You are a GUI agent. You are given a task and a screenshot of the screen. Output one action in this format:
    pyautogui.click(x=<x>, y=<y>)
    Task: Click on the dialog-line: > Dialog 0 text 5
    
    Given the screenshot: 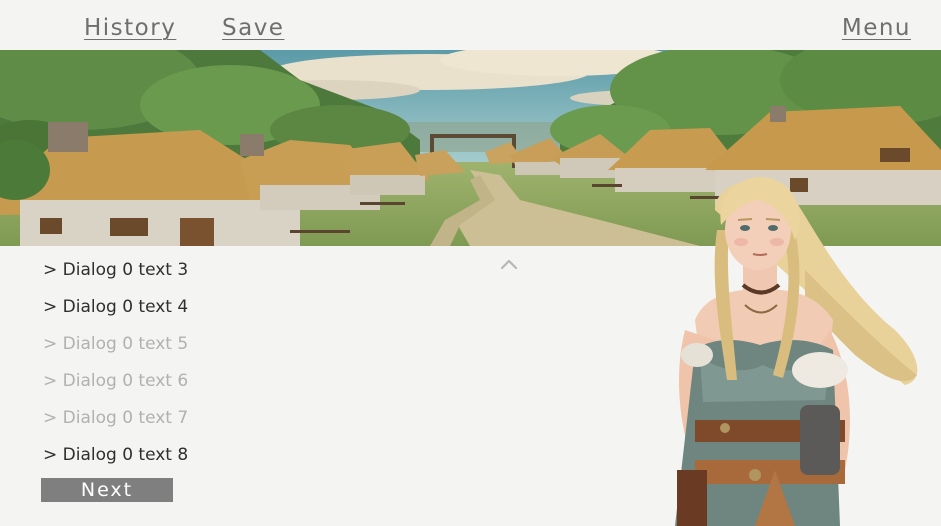 What is the action you would take?
    pyautogui.click(x=116, y=344)
    